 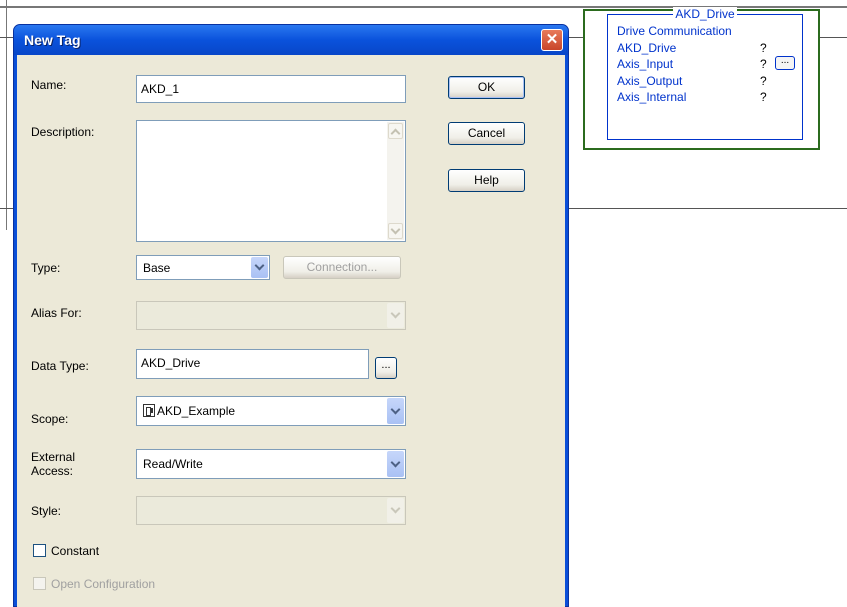 What do you see at coordinates (650, 81) in the screenshot?
I see `aoi-row-axis-output: Axis_Output` at bounding box center [650, 81].